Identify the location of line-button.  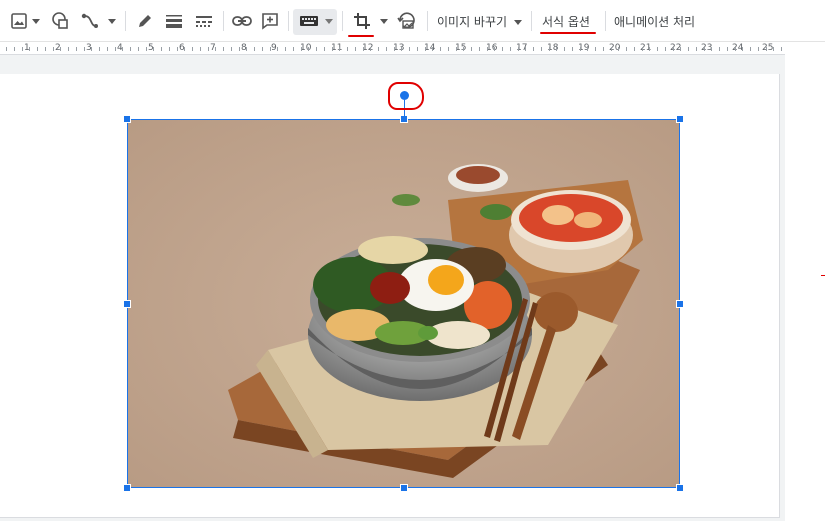
(98, 21).